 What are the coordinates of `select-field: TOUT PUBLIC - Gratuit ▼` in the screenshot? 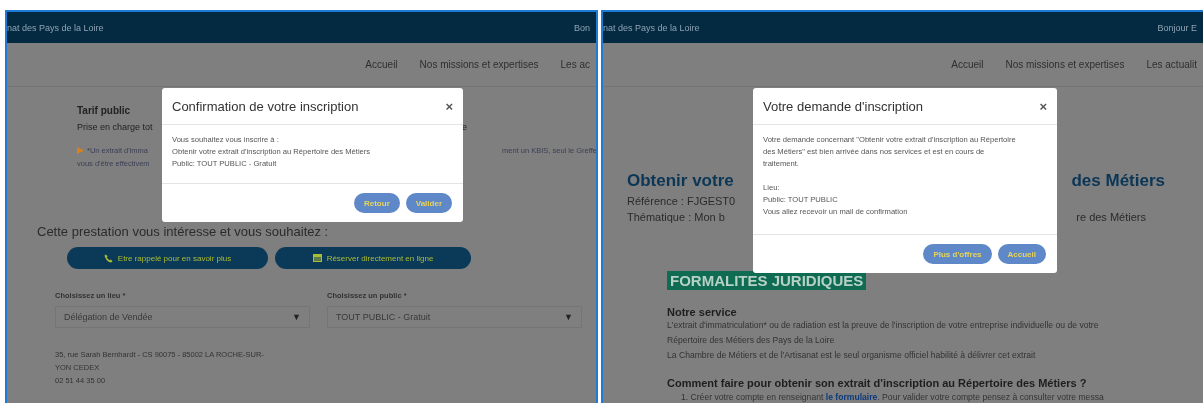 It's located at (454, 317).